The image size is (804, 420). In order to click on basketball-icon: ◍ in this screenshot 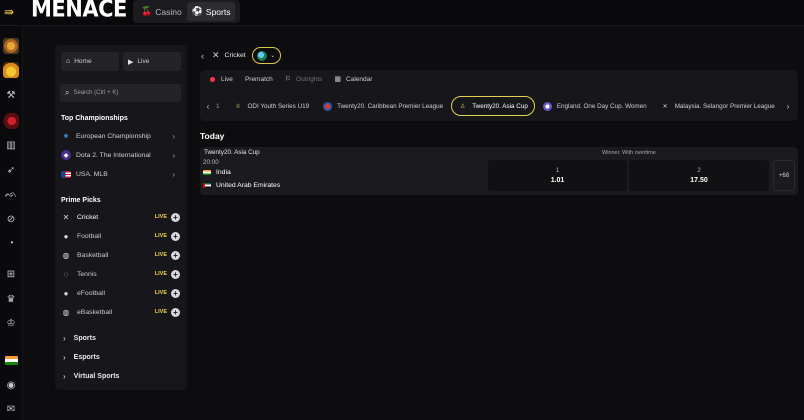, I will do `click(66, 255)`.